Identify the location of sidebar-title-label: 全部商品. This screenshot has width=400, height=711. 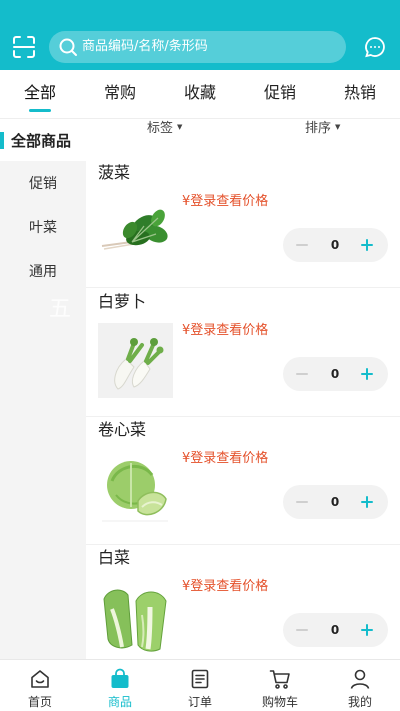
(41, 141).